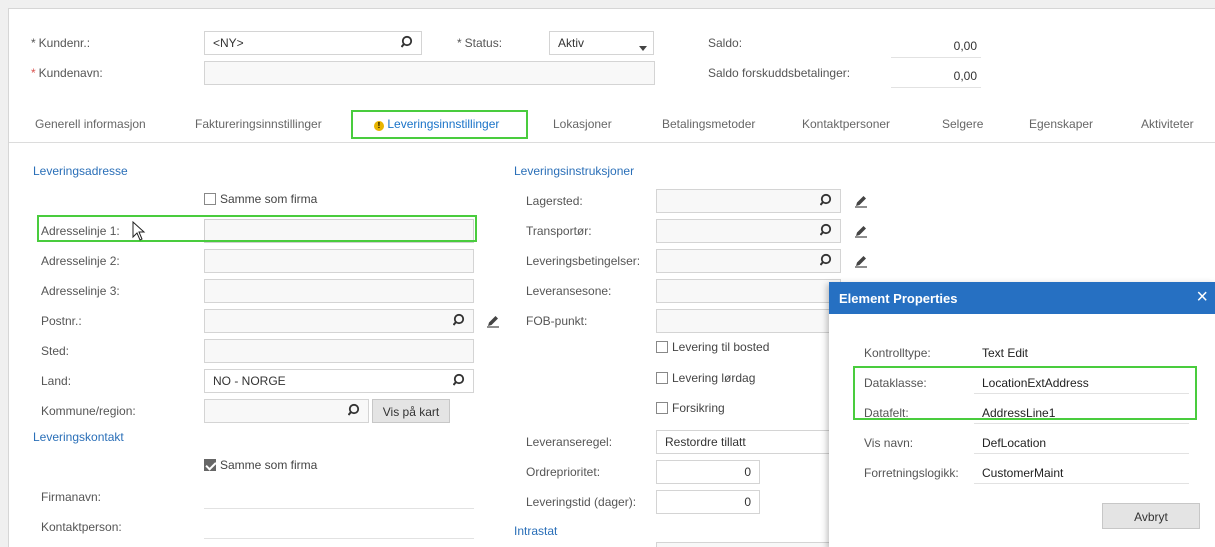  I want to click on tab-aktiviteter: Aktiviteter, so click(1167, 124).